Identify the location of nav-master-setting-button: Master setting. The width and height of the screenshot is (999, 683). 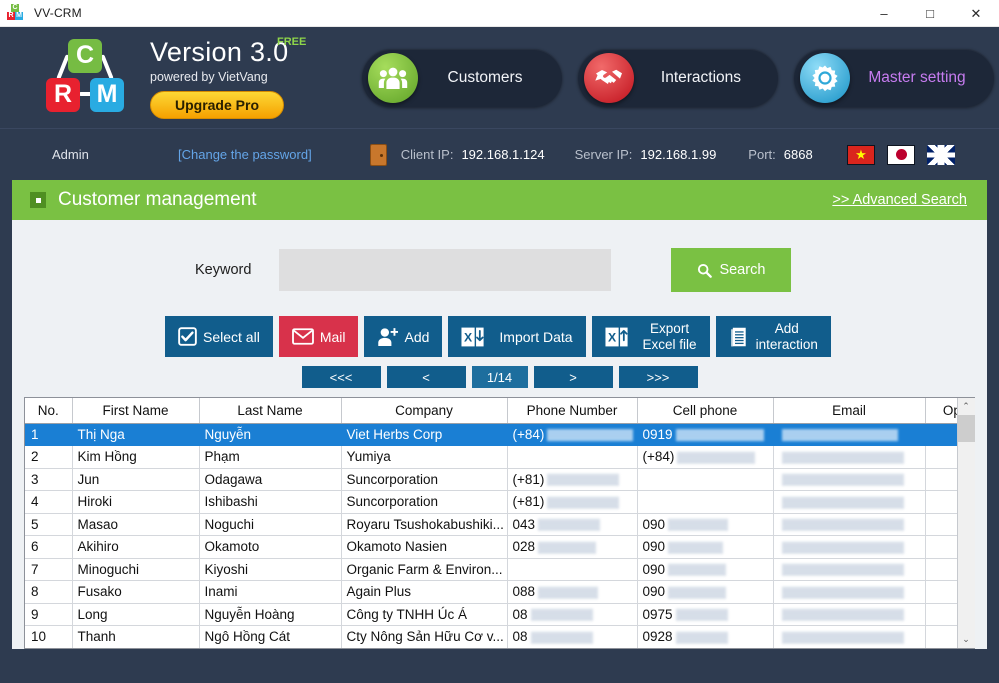
(894, 77).